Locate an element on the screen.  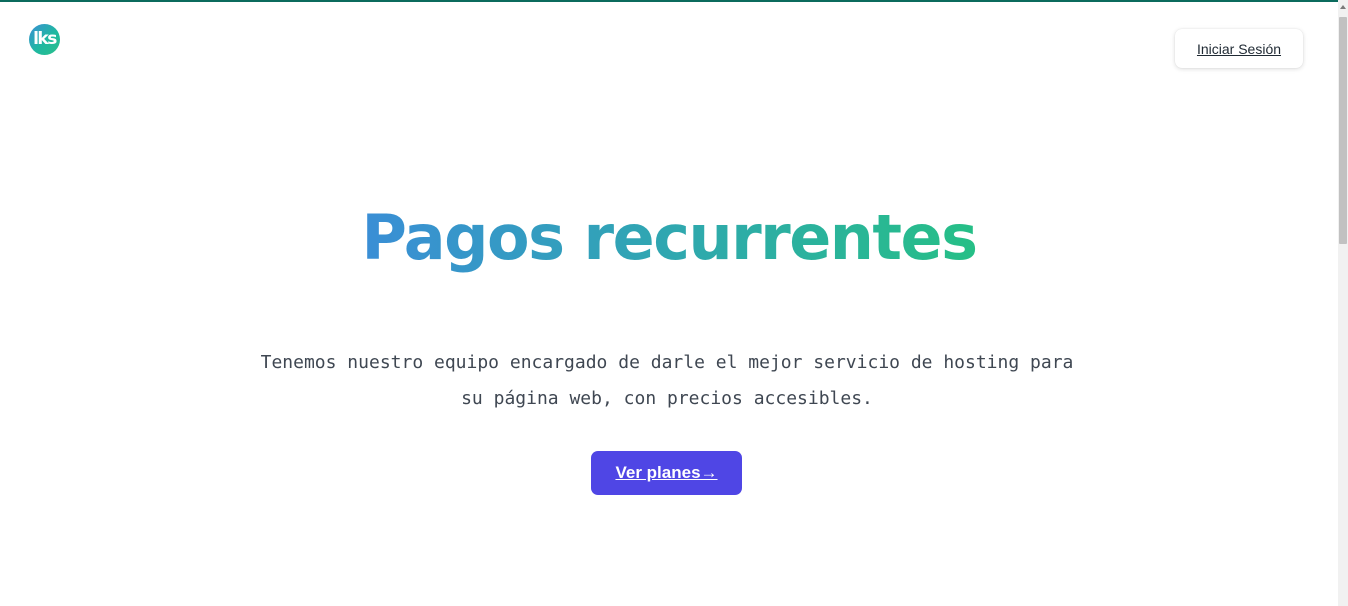
top-accent-bar is located at coordinates (669, 1).